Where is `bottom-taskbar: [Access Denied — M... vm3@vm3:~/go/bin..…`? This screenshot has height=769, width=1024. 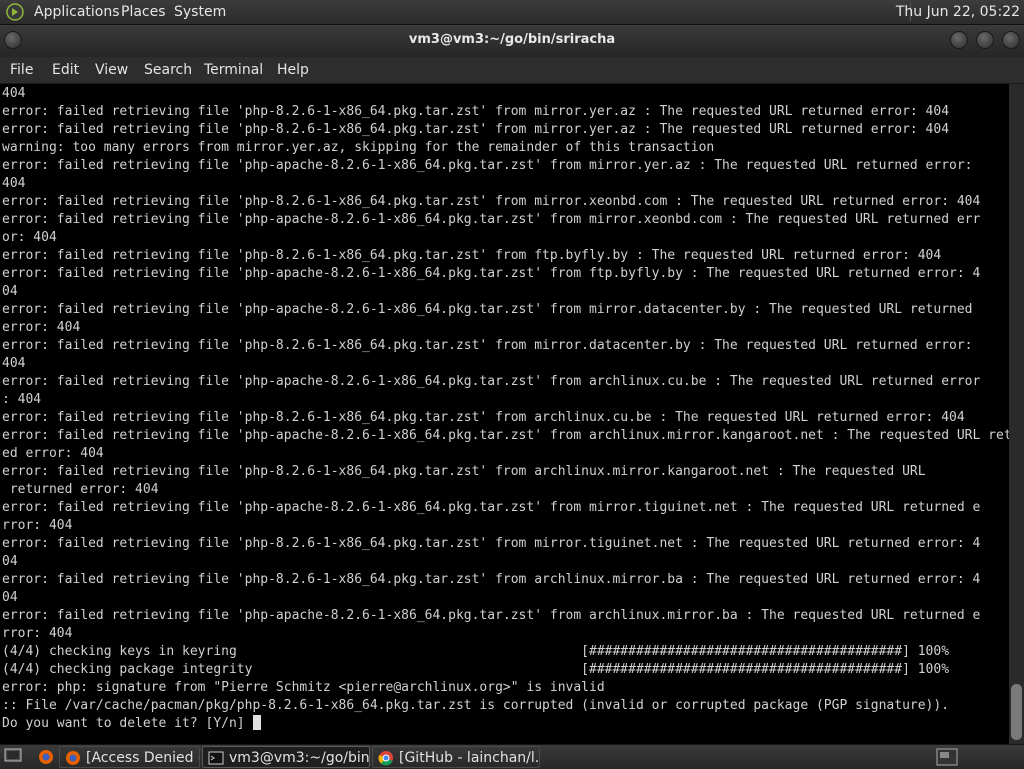 bottom-taskbar: [Access Denied — M... vm3@vm3:~/go/bin..… is located at coordinates (512, 756).